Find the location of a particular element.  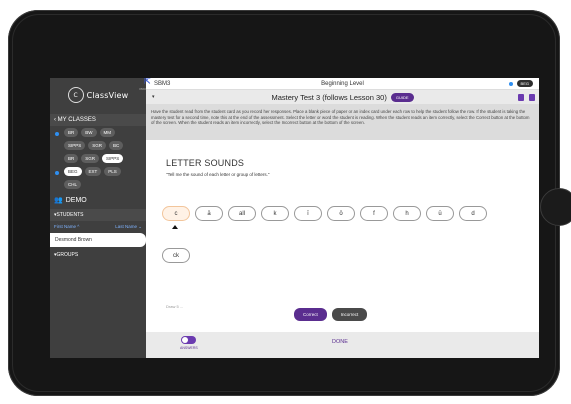

document-icons is located at coordinates (526, 97).